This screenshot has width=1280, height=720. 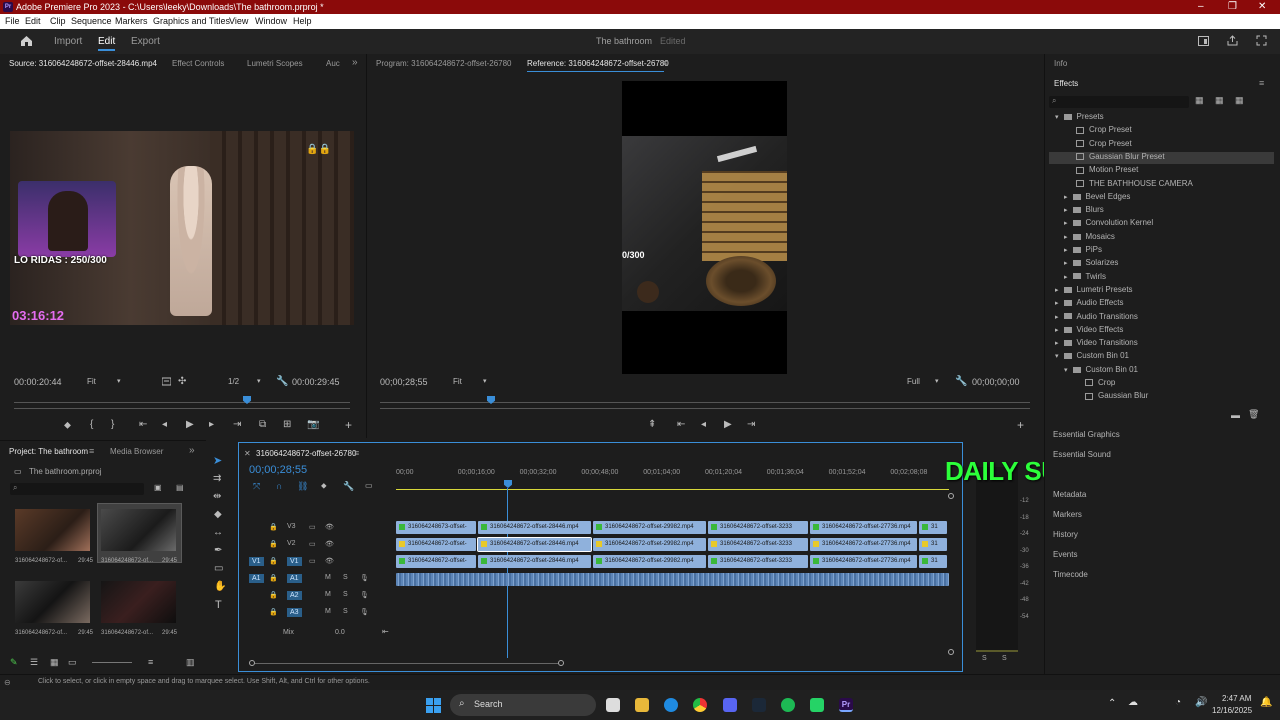 What do you see at coordinates (271, 21) in the screenshot?
I see `menu-window: Window` at bounding box center [271, 21].